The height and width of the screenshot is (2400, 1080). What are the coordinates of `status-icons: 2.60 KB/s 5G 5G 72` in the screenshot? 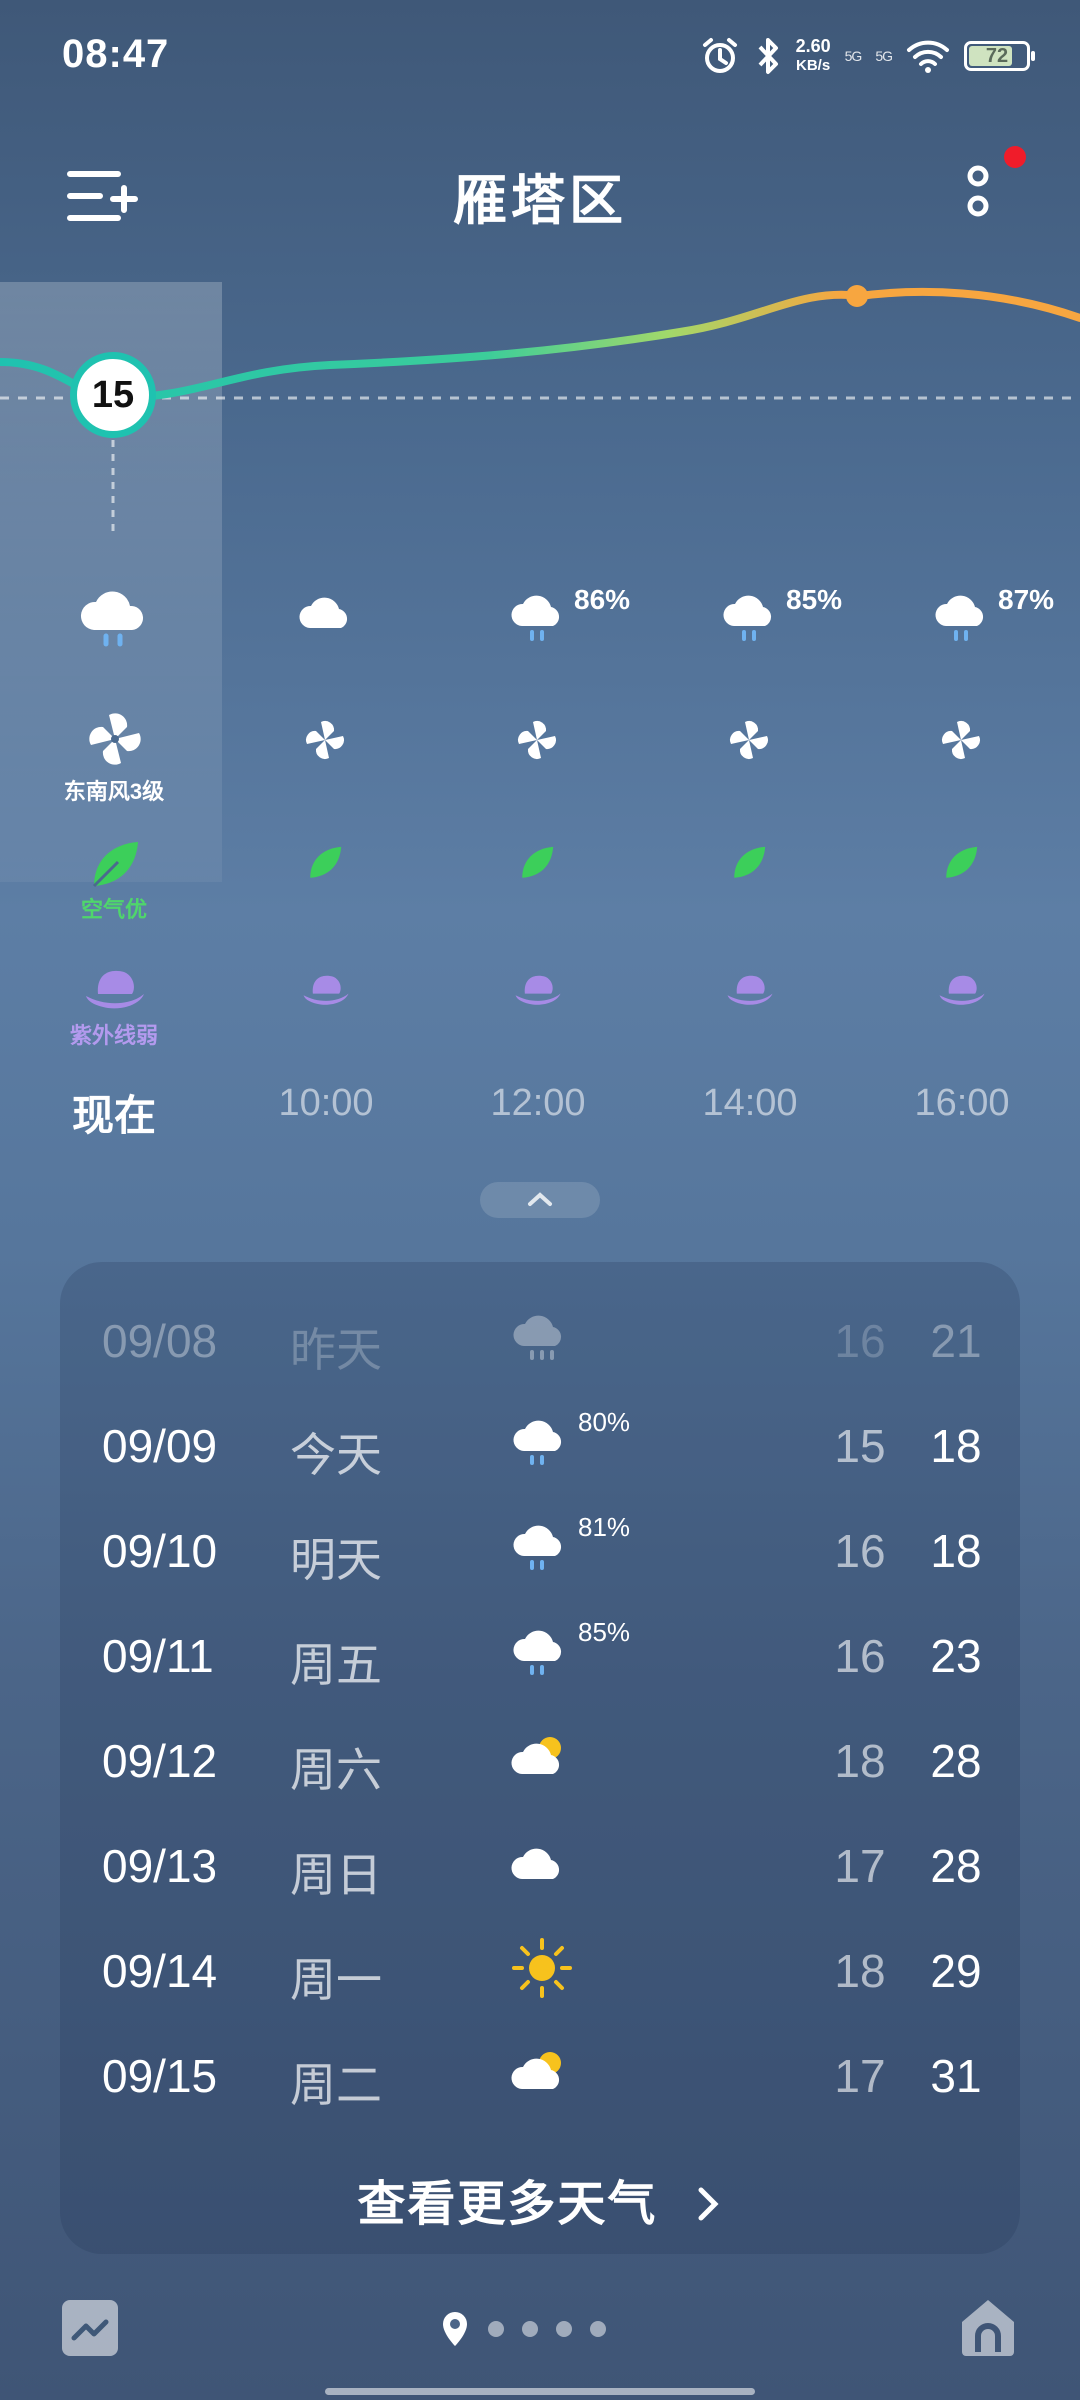 It's located at (867, 56).